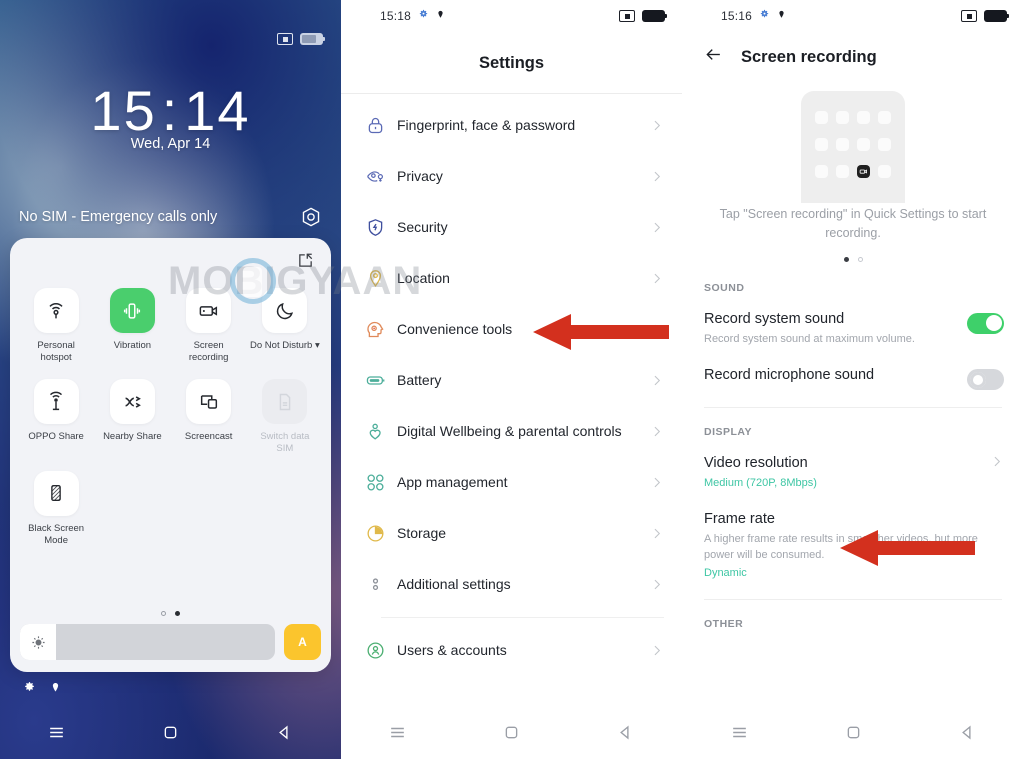 The width and height of the screenshot is (1024, 759). What do you see at coordinates (511, 533) in the screenshot?
I see `sidebar-item-storage: Storage` at bounding box center [511, 533].